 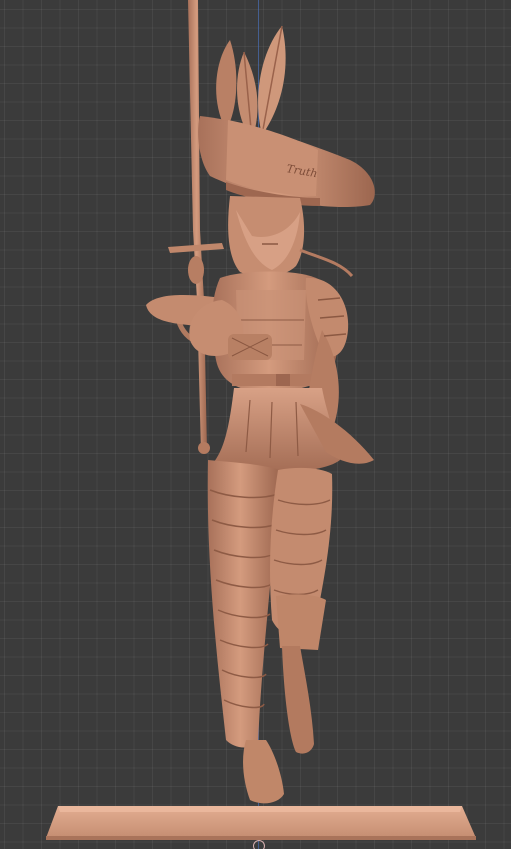 I want to click on head, so click(x=291, y=237).